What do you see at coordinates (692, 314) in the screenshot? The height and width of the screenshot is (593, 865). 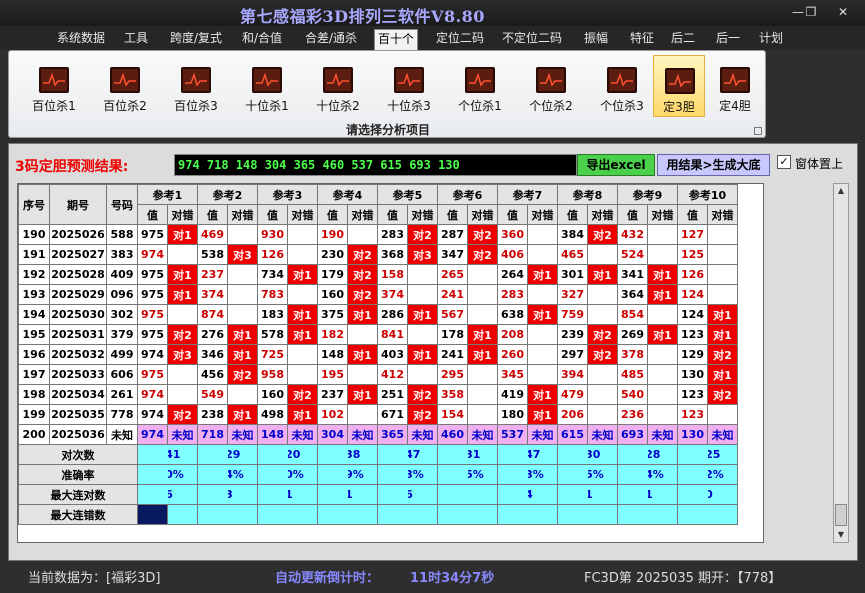 I see `value-cell: 124` at bounding box center [692, 314].